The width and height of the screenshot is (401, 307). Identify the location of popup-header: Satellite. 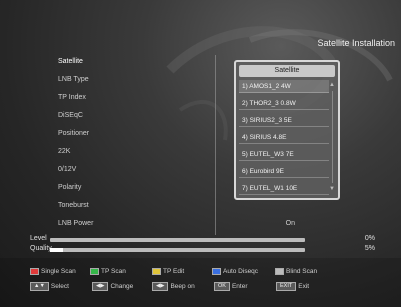
(287, 71).